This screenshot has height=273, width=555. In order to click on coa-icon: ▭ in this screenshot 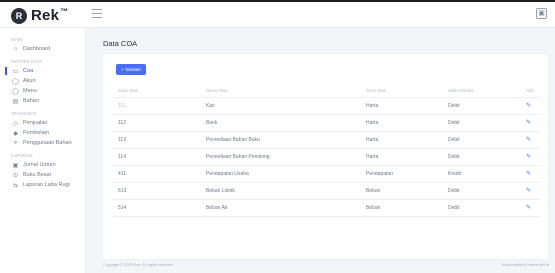, I will do `click(15, 71)`.